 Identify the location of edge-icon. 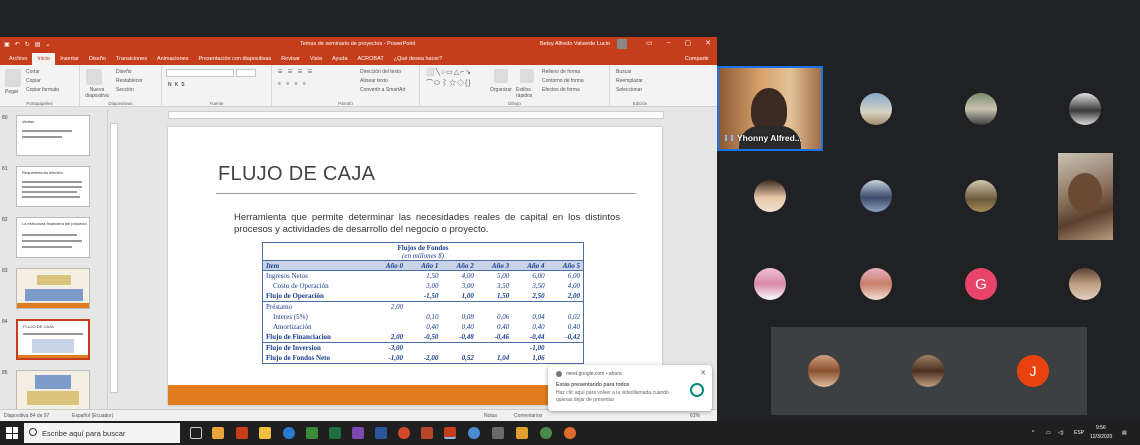
(289, 433).